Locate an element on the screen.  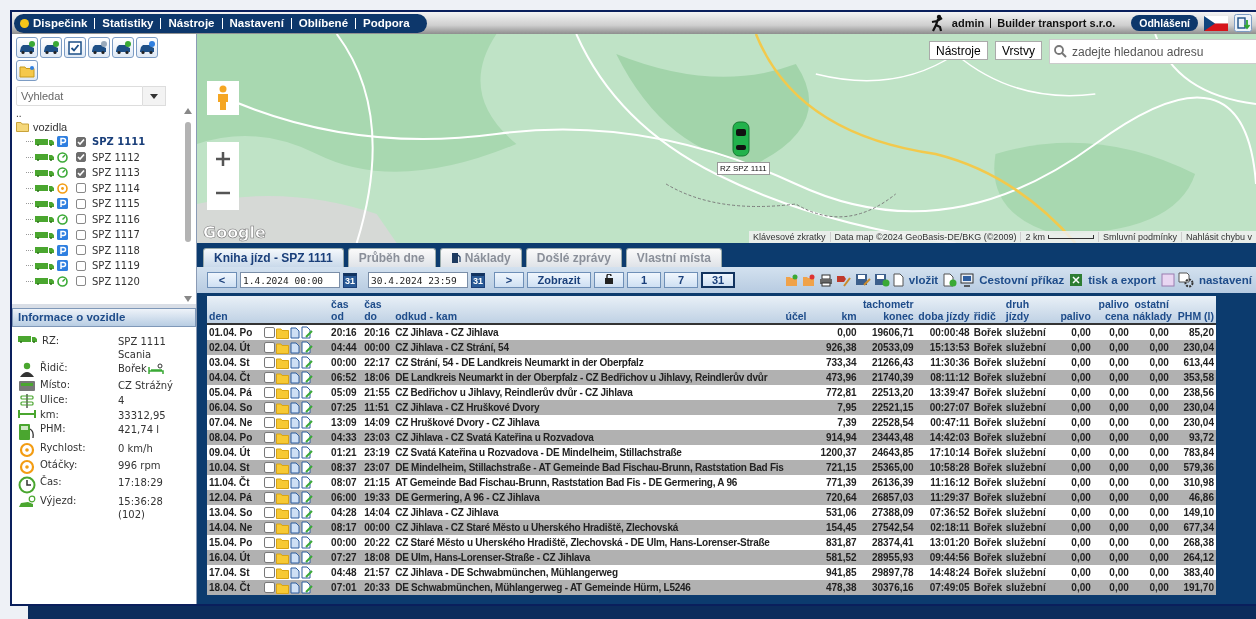
menu-item: Nastavení is located at coordinates (256, 23).